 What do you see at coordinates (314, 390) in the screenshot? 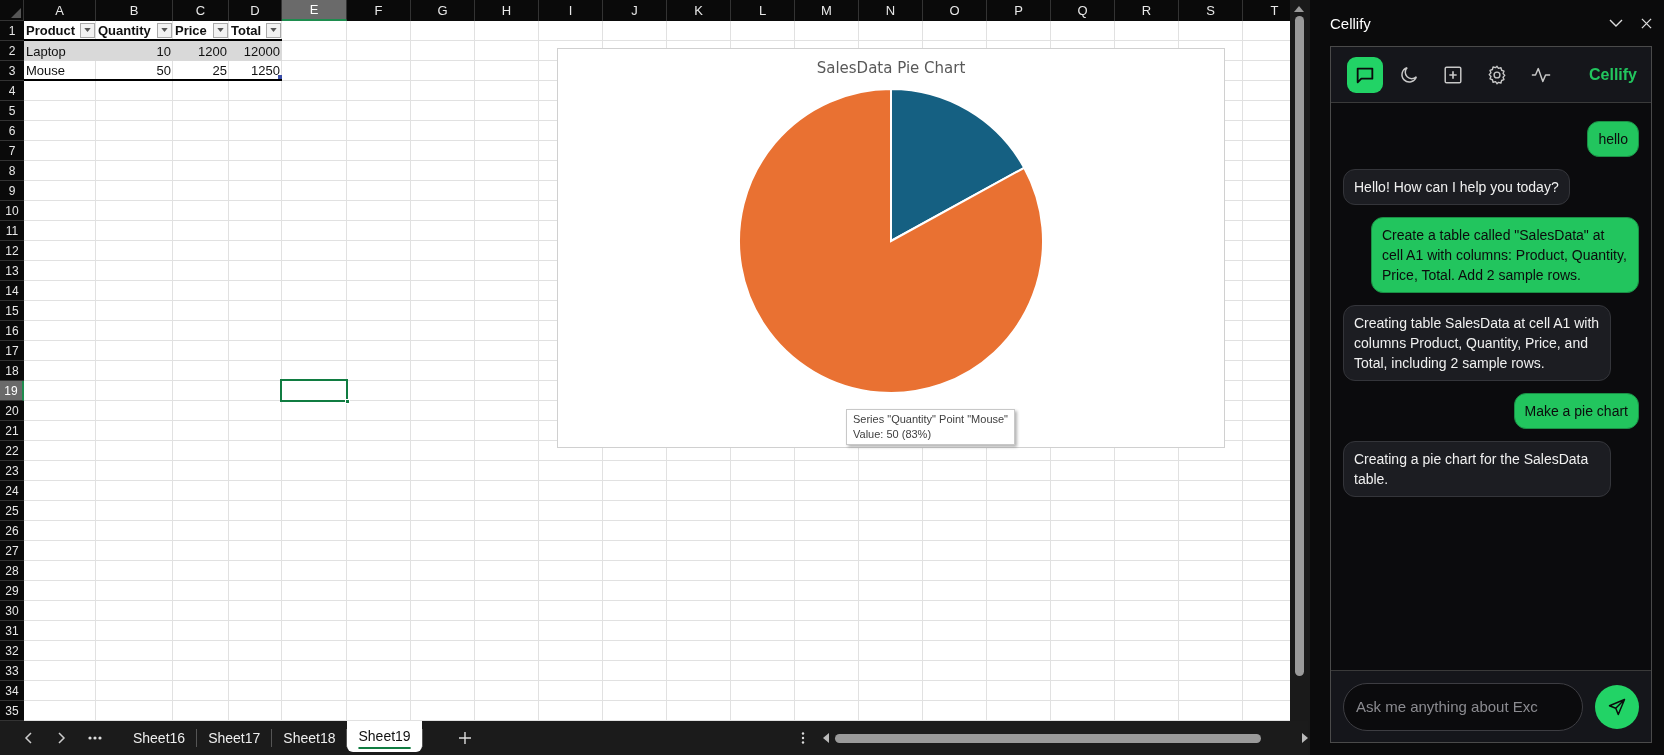
I see `selected-cell` at bounding box center [314, 390].